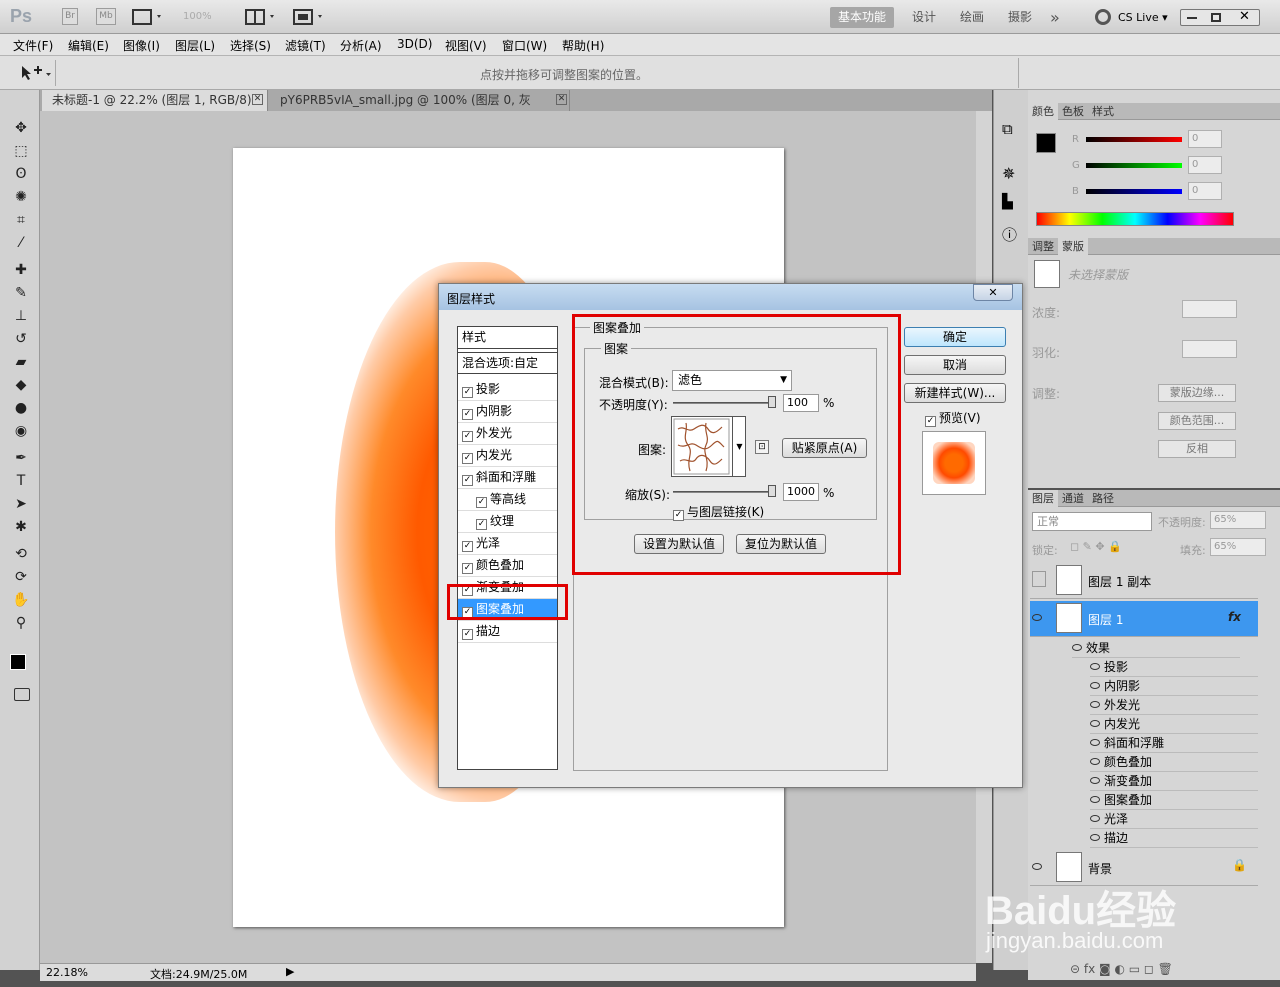  I want to click on menu-3d: 3D(D), so click(414, 44).